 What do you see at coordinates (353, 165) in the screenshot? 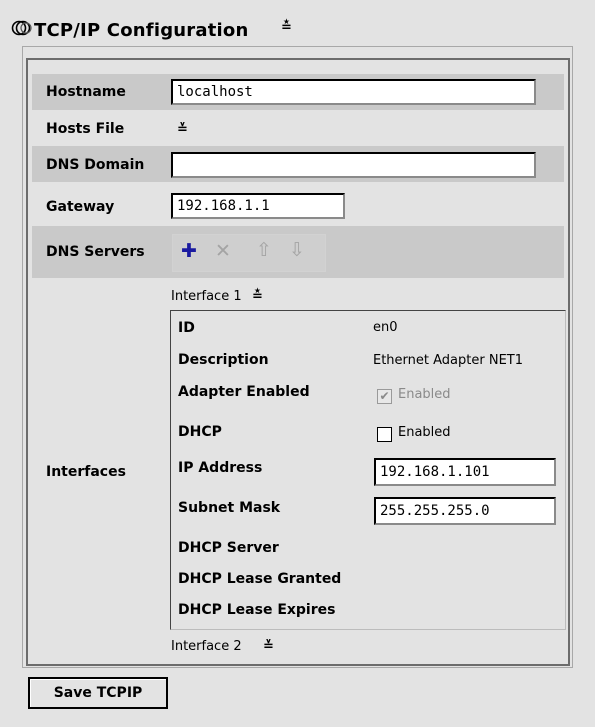
I see `dns-domain-input` at bounding box center [353, 165].